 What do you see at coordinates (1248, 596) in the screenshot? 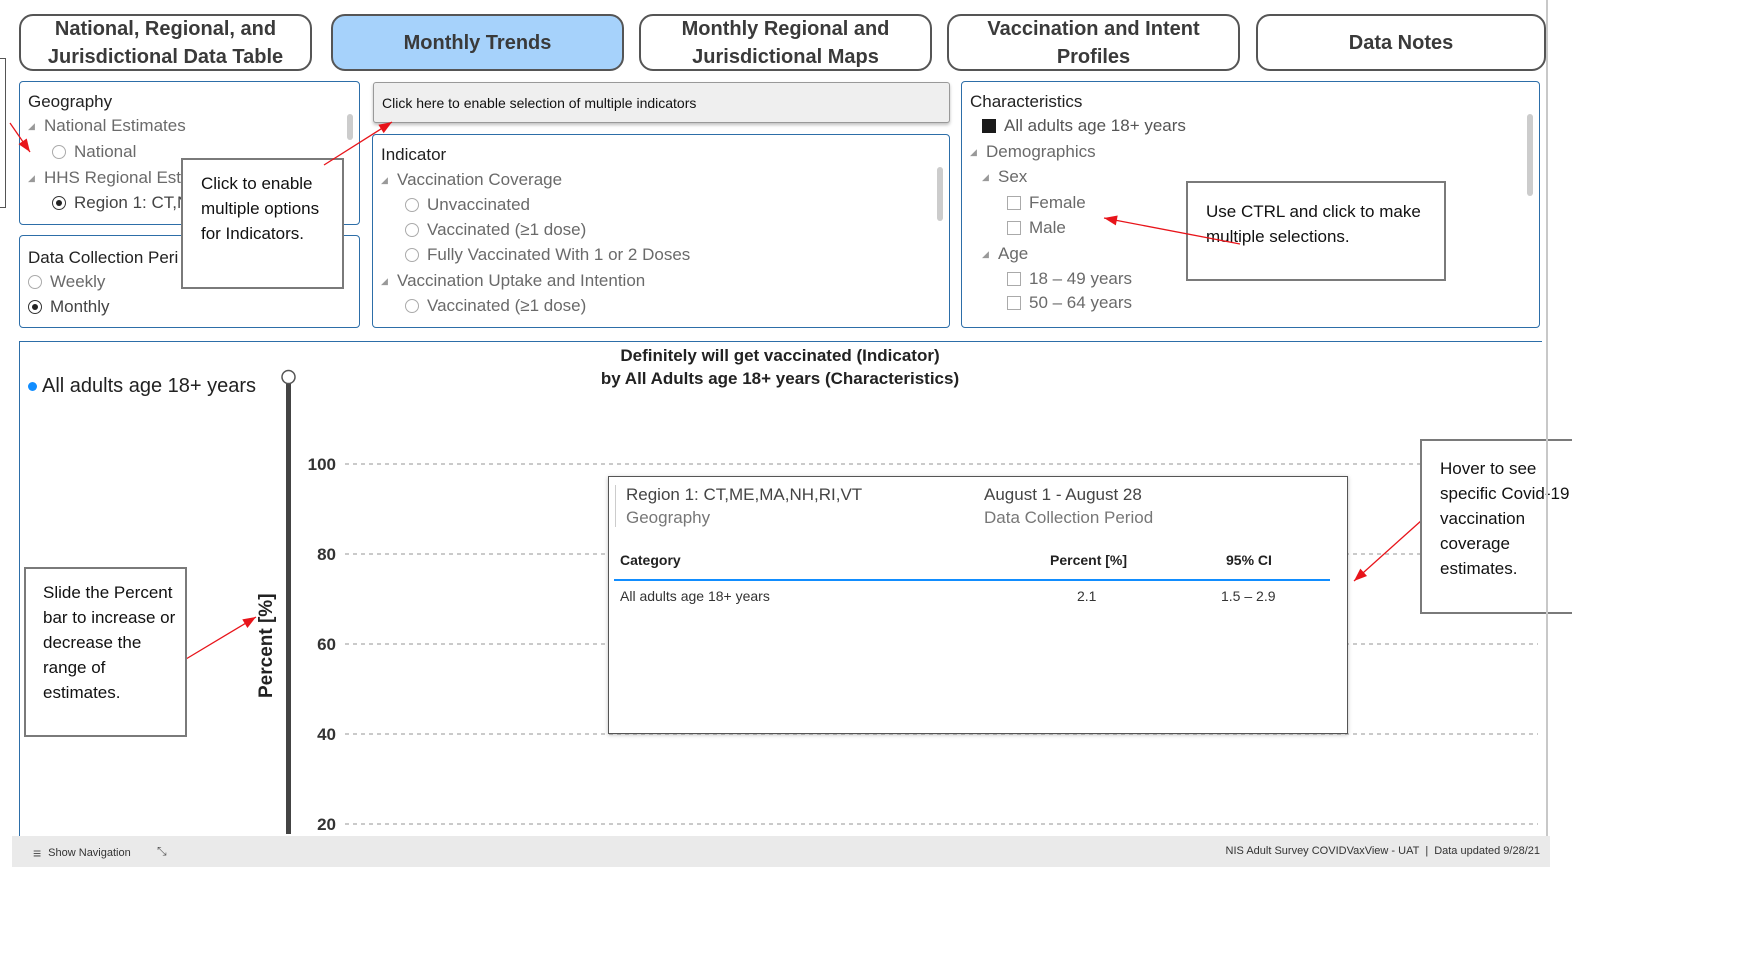
I see `tooltip-row-ci: 1.5 – 2.9` at bounding box center [1248, 596].